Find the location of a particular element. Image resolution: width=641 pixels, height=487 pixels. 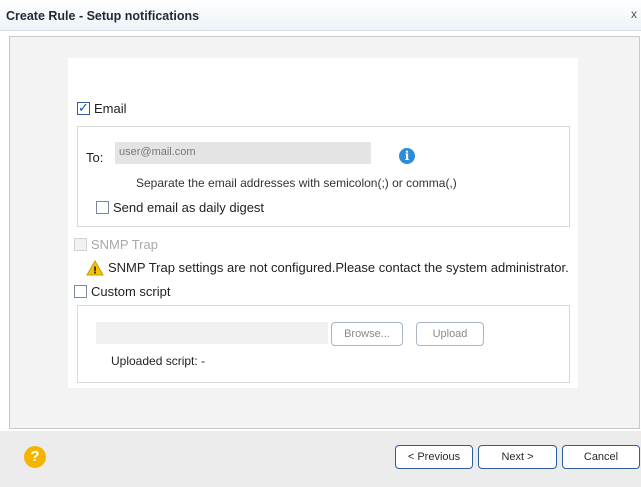

daily-digest-checkbox is located at coordinates (102, 207).